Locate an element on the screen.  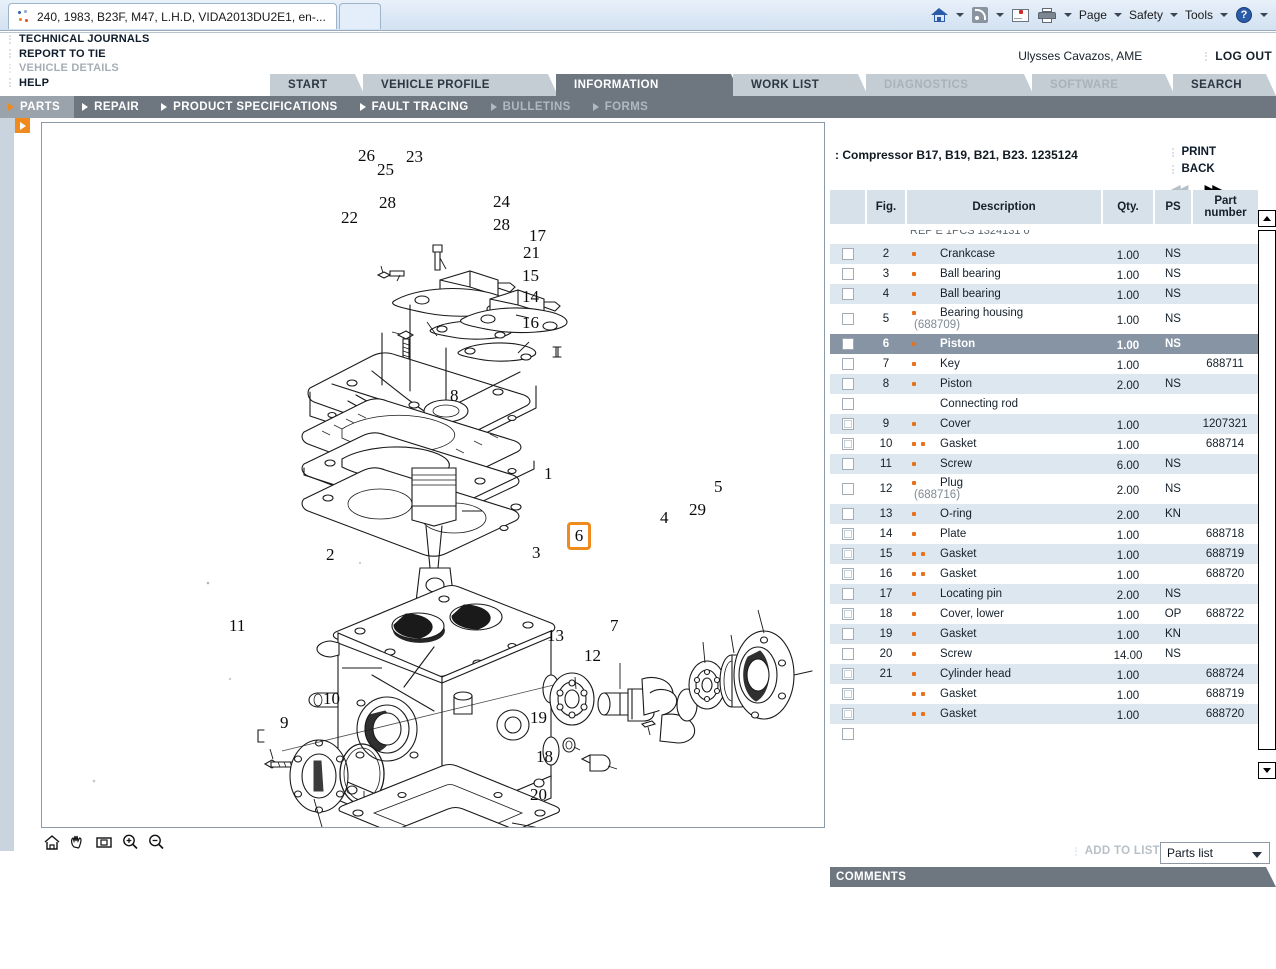
parts-table-scrollbar is located at coordinates (1267, 510).